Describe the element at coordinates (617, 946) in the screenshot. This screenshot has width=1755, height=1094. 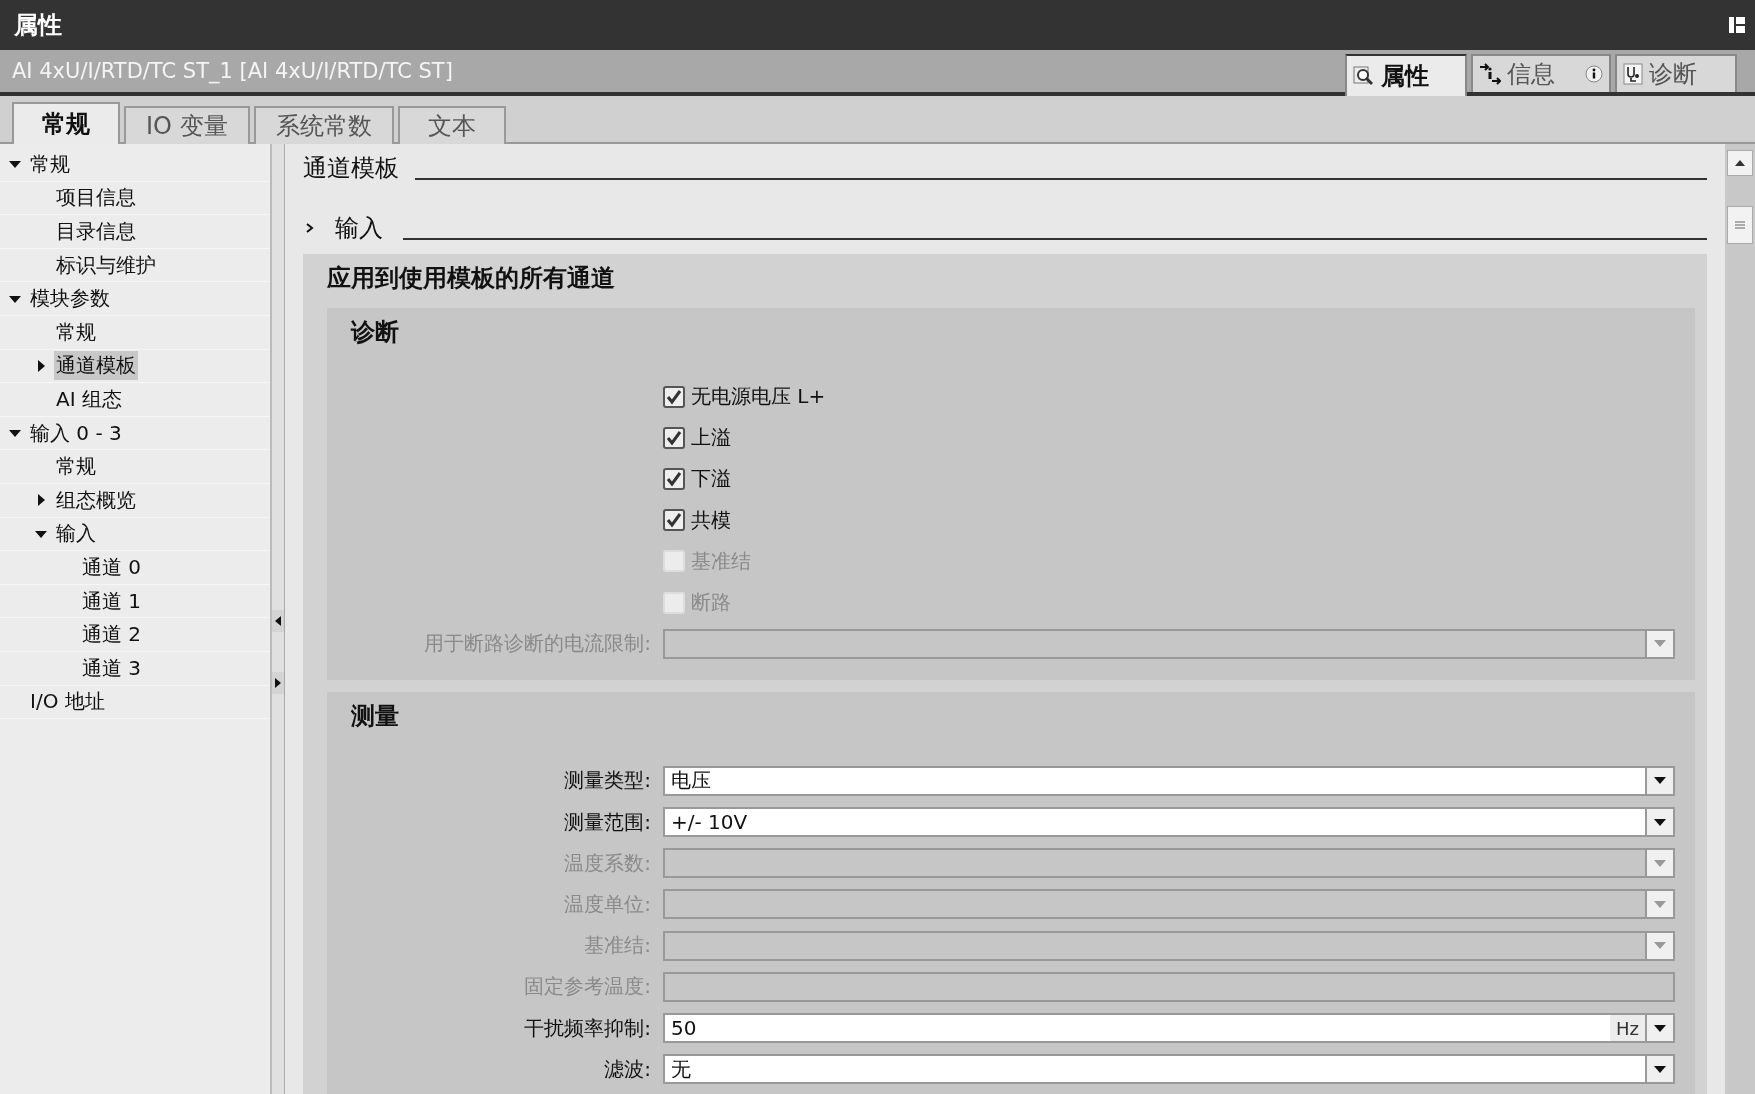
I see `field-label: 基准结:` at that location.